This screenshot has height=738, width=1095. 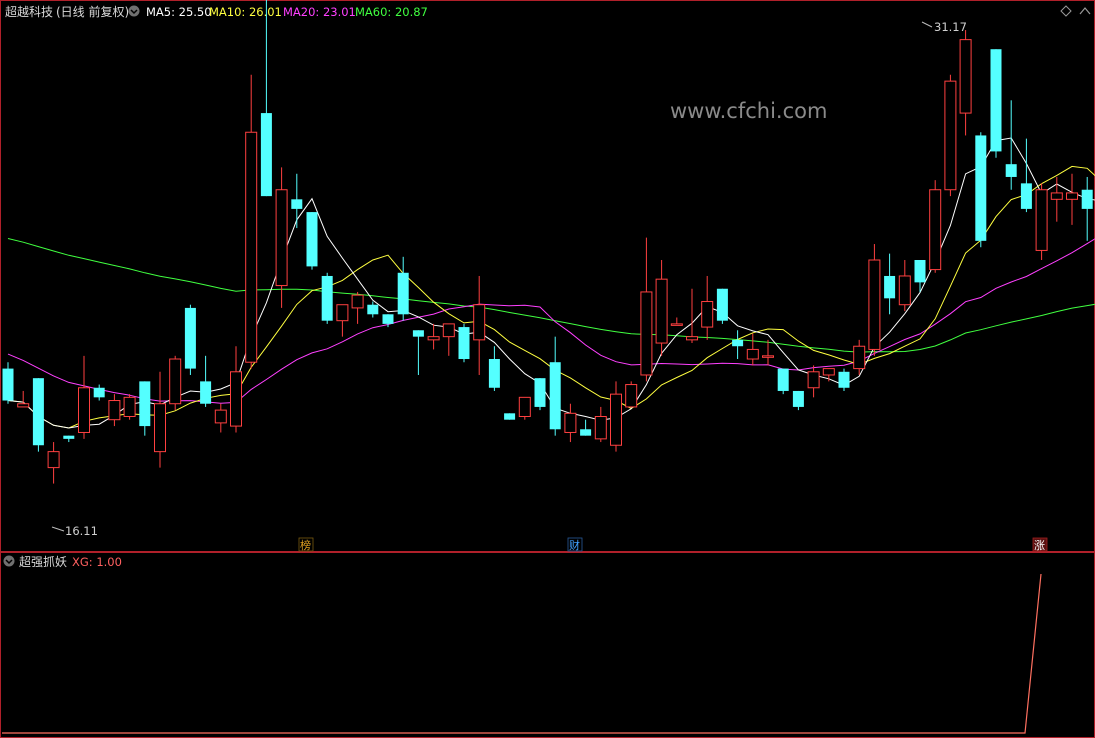 I want to click on collapse-icon, so click(x=1085, y=11).